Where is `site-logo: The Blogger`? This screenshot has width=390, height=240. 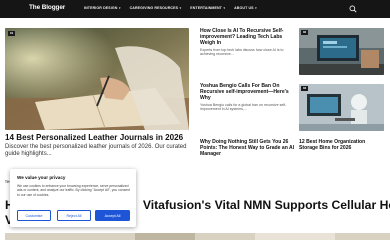 site-logo: The Blogger is located at coordinates (47, 7).